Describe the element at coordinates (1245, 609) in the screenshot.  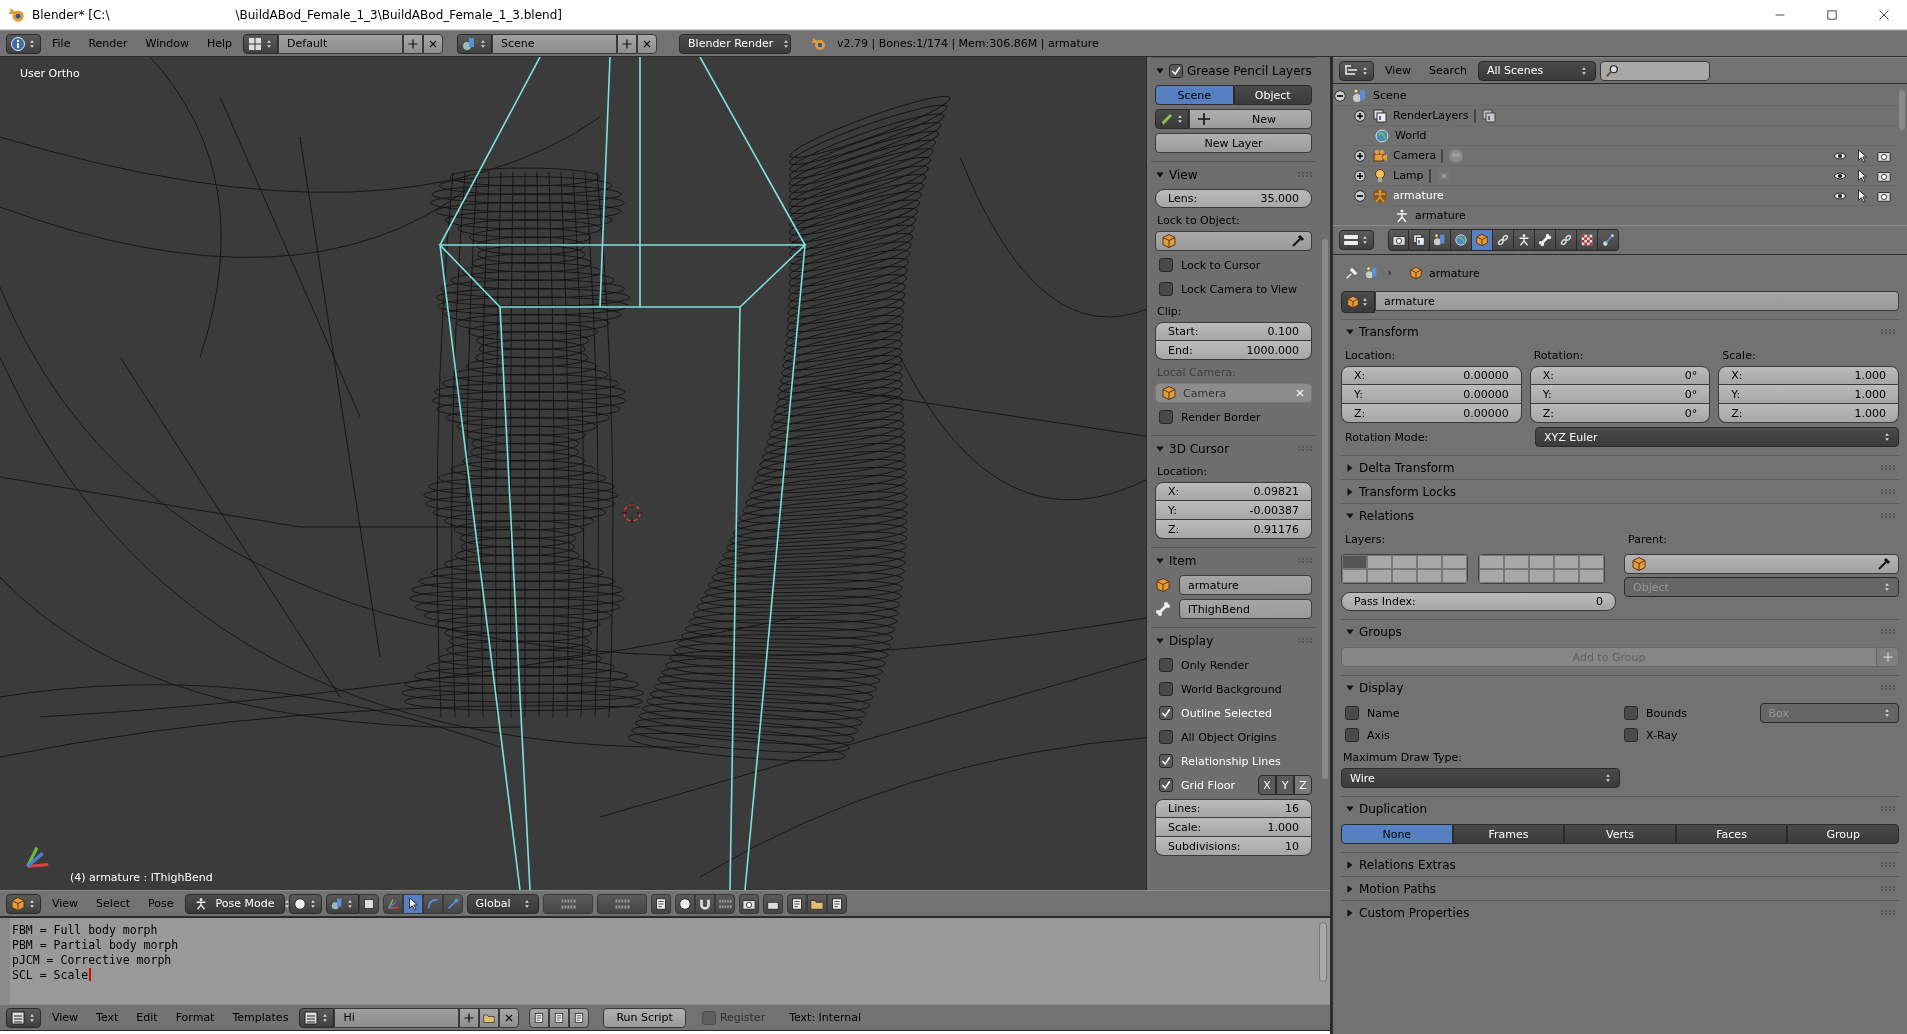
I see `name-field: lThighBend` at that location.